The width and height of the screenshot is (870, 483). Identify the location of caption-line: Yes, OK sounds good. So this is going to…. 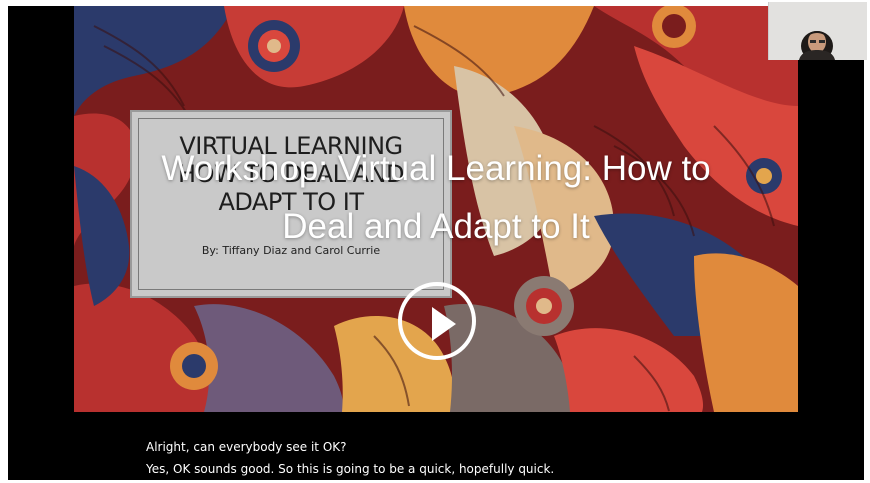
(350, 469).